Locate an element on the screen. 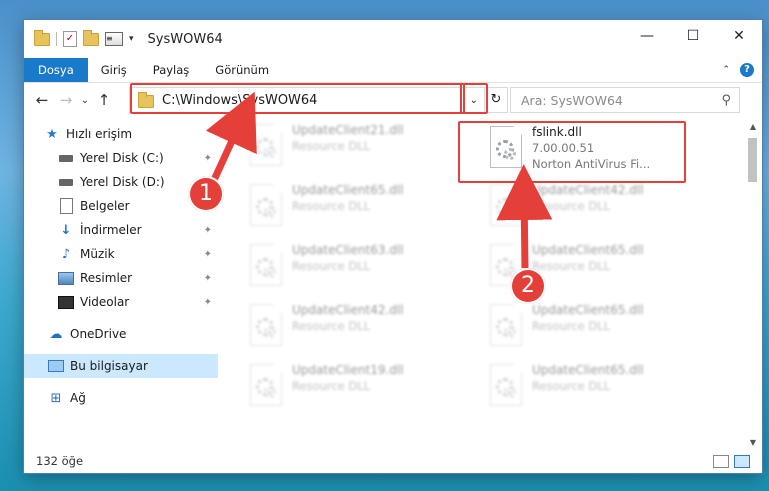 The height and width of the screenshot is (491, 769). step-badge-2: 2 is located at coordinates (528, 286).